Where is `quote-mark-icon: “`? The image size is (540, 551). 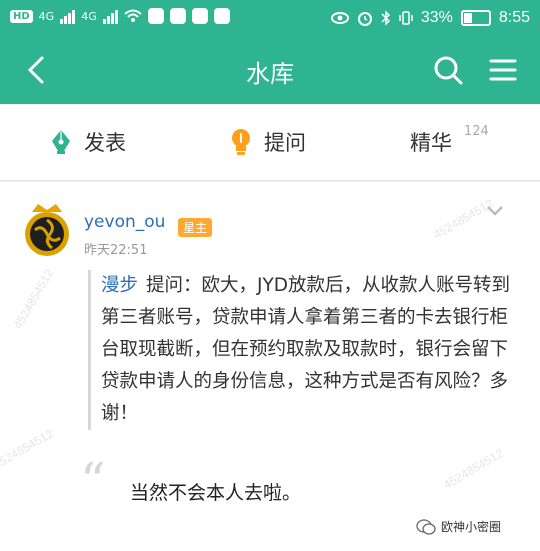 quote-mark-icon: “ is located at coordinates (93, 481).